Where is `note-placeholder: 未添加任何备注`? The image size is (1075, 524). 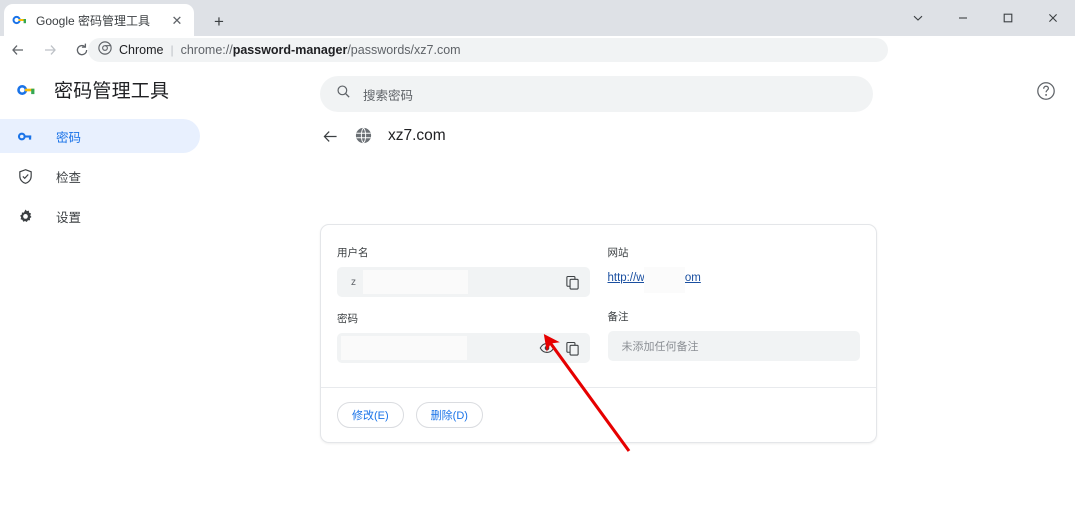
note-placeholder: 未添加任何备注 is located at coordinates (660, 347).